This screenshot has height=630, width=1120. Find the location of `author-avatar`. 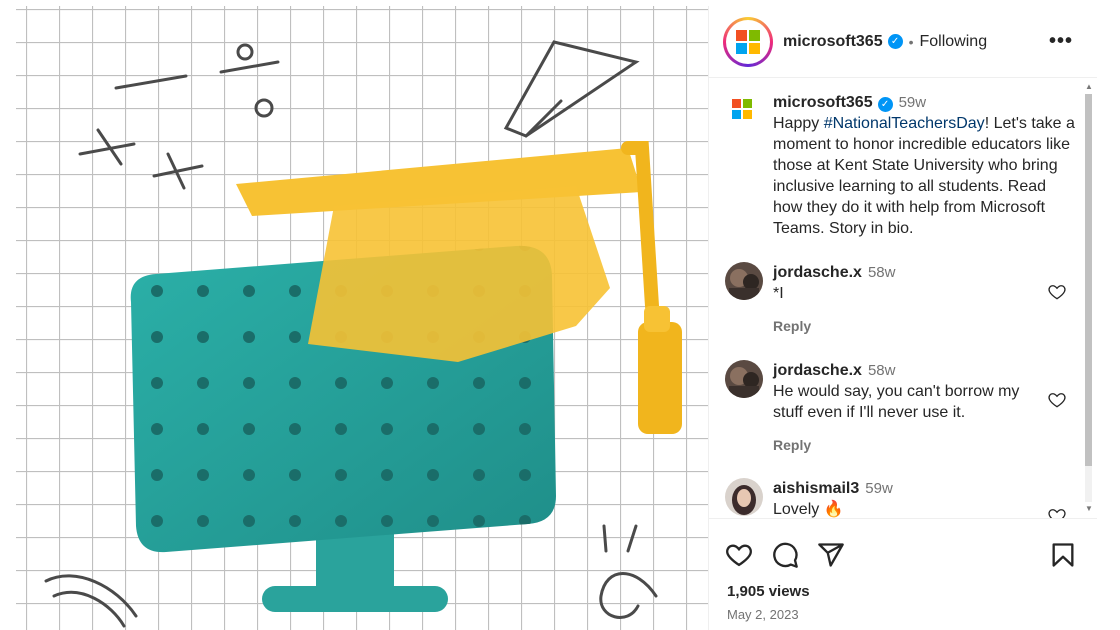

author-avatar is located at coordinates (748, 41).